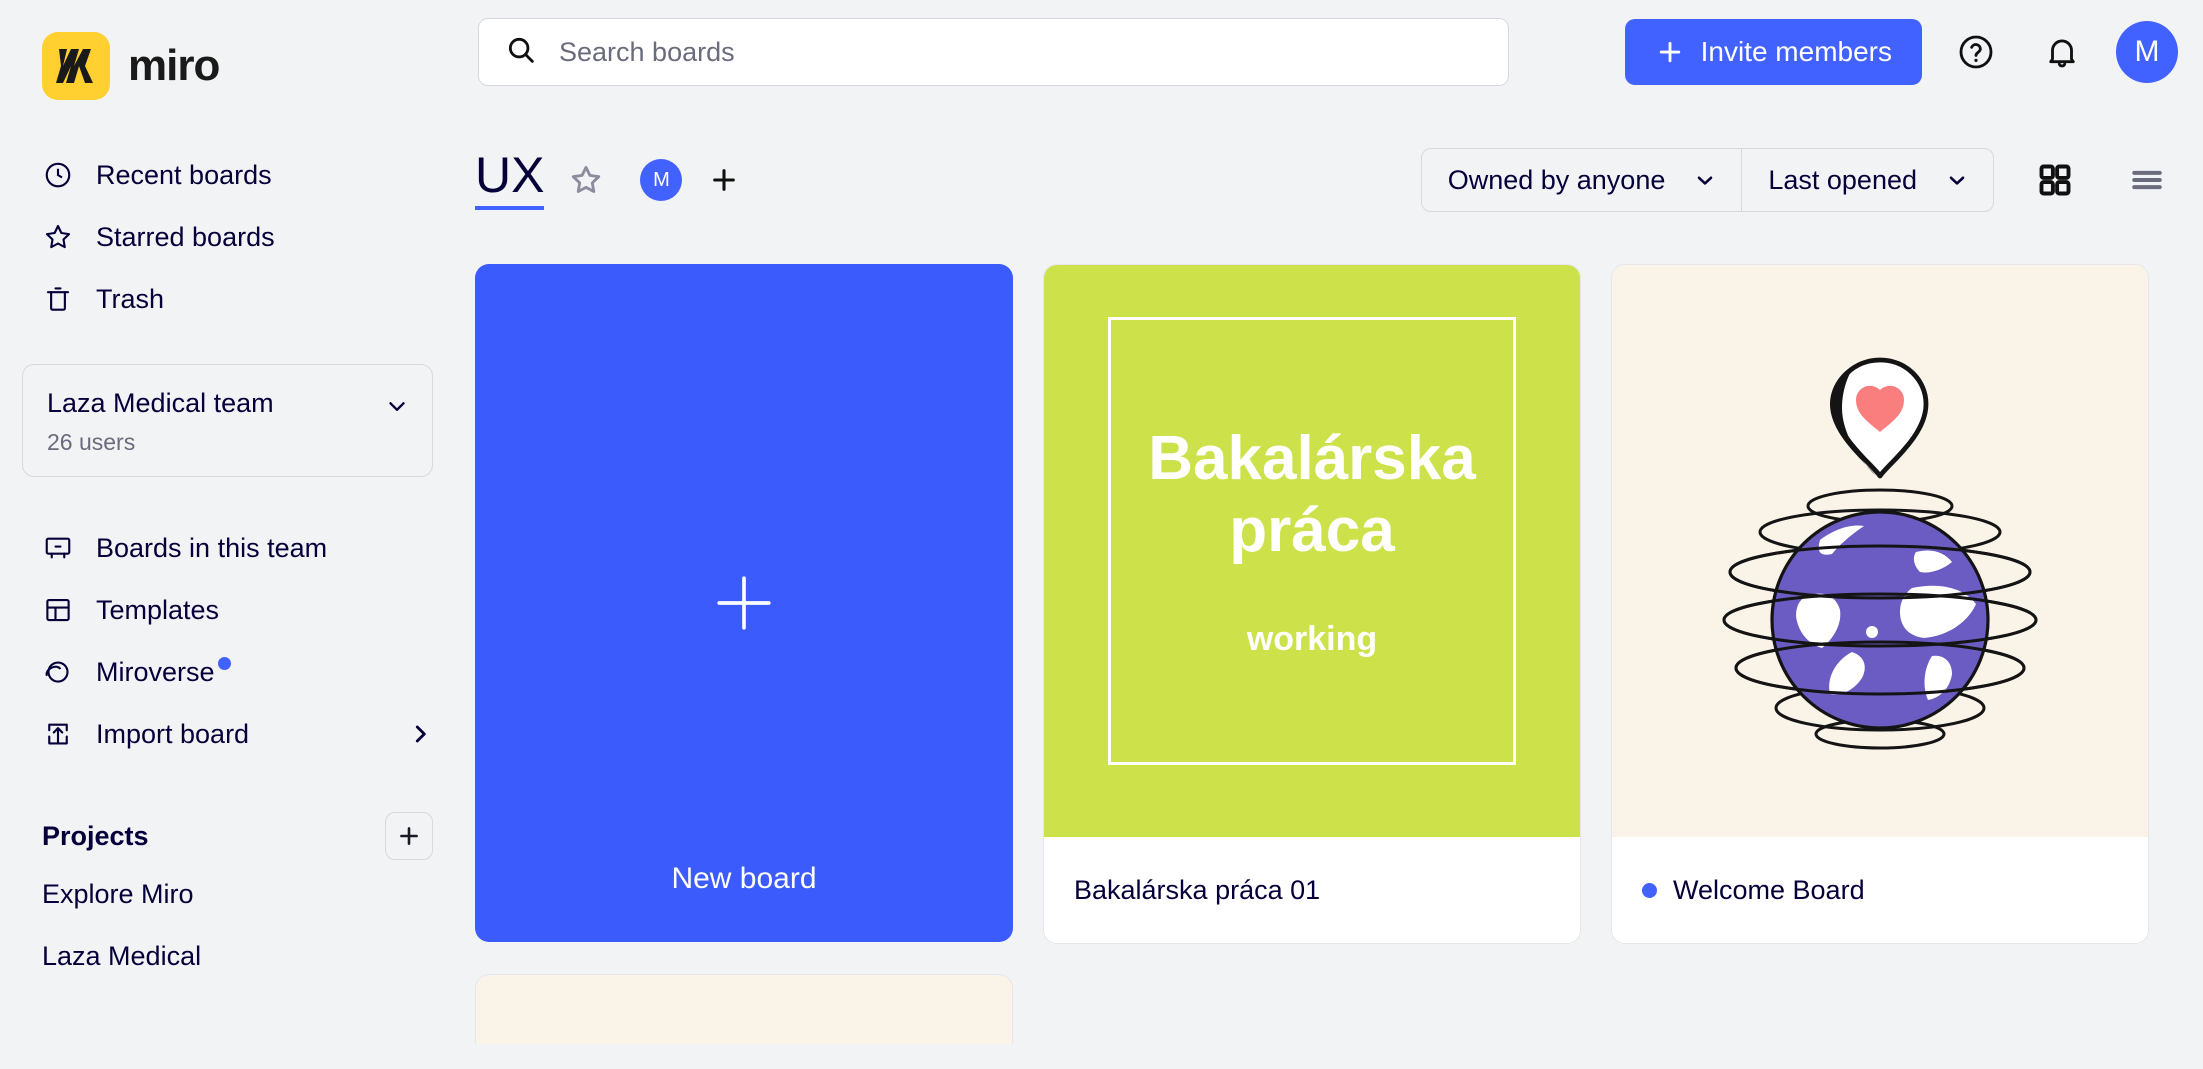 Image resolution: width=2203 pixels, height=1069 pixels. I want to click on sidebar-item-starred-boards: Starred boards, so click(237, 237).